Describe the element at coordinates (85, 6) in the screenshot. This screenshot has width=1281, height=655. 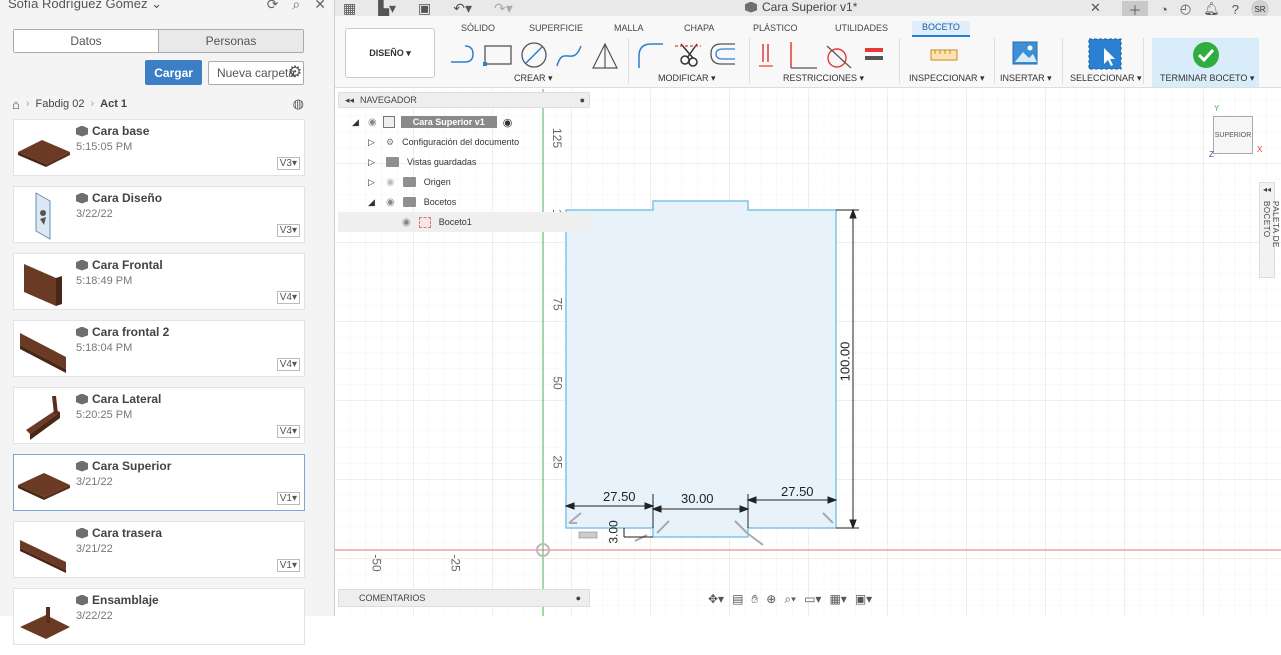
I see `user-name: Sofía Rodríguez Gómez ⌄` at that location.